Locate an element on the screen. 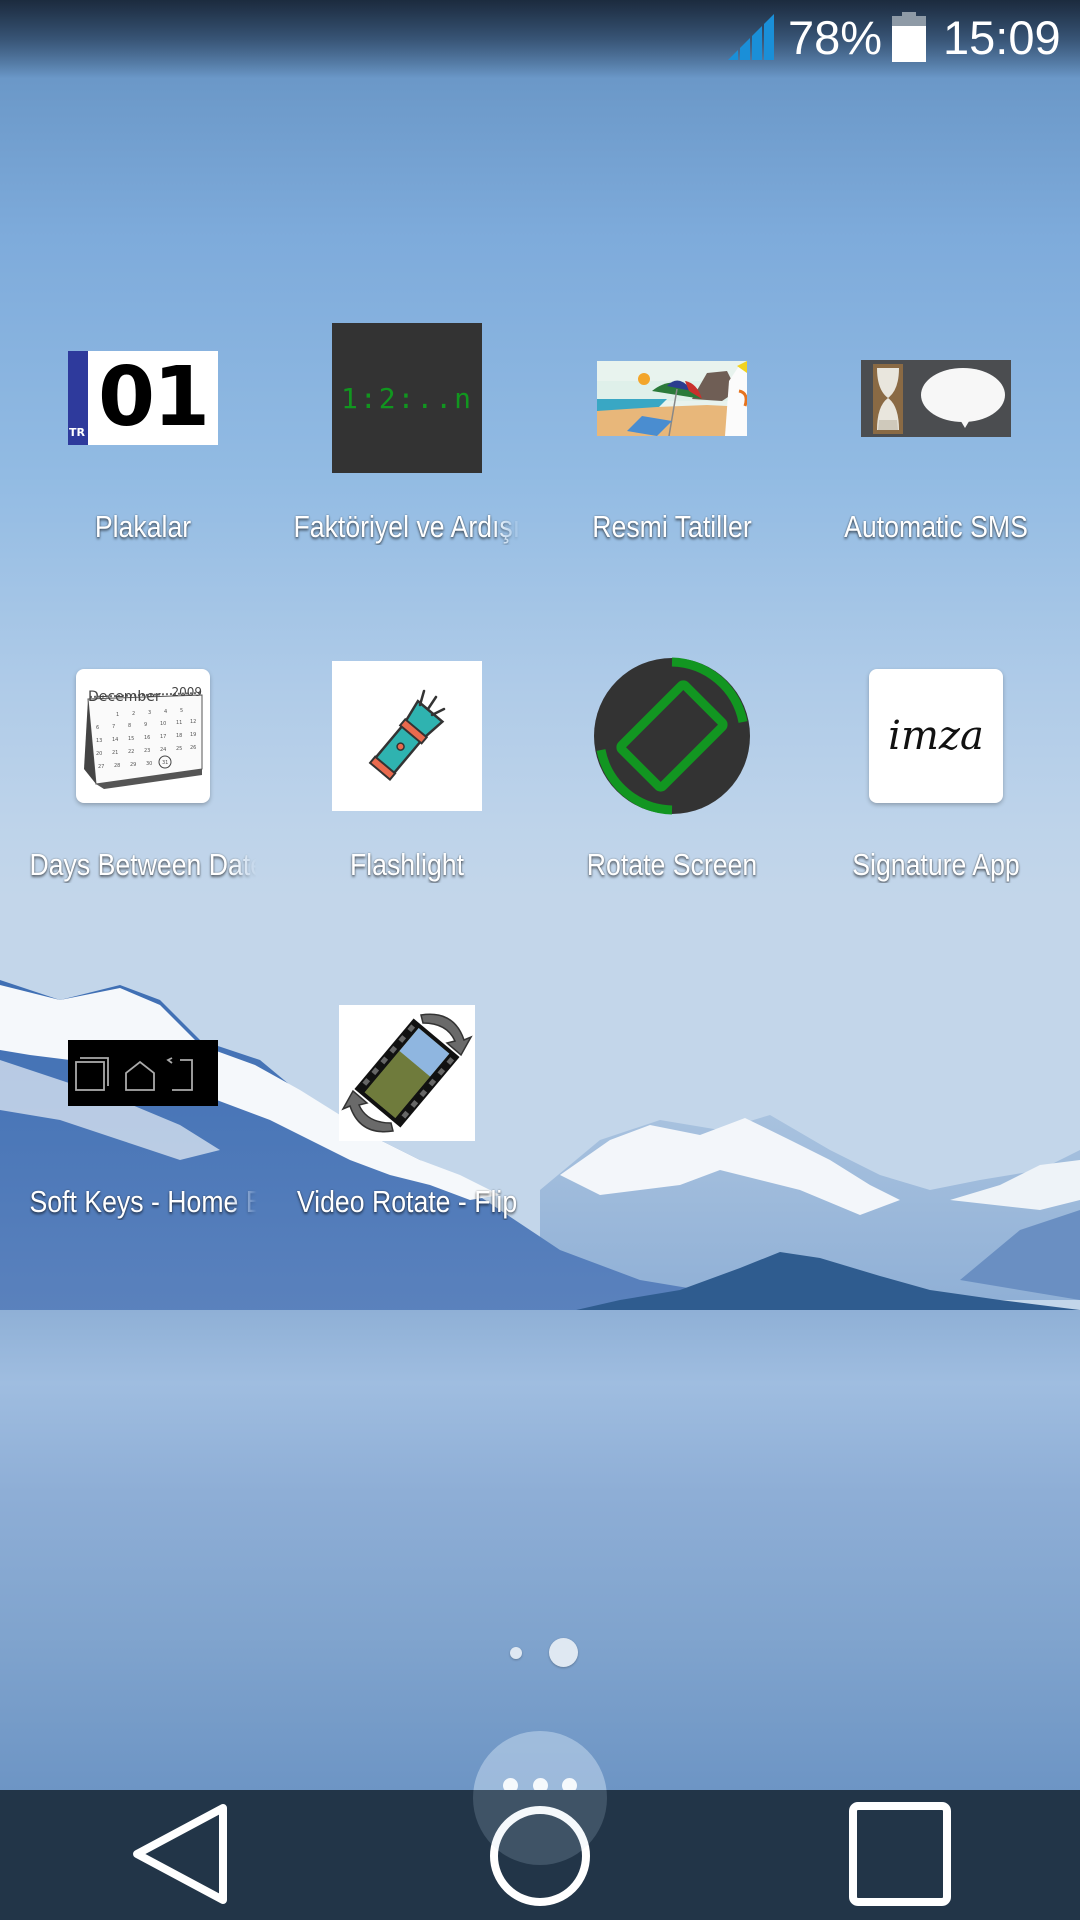 The width and height of the screenshot is (1080, 1920). home-icon is located at coordinates (540, 1856).